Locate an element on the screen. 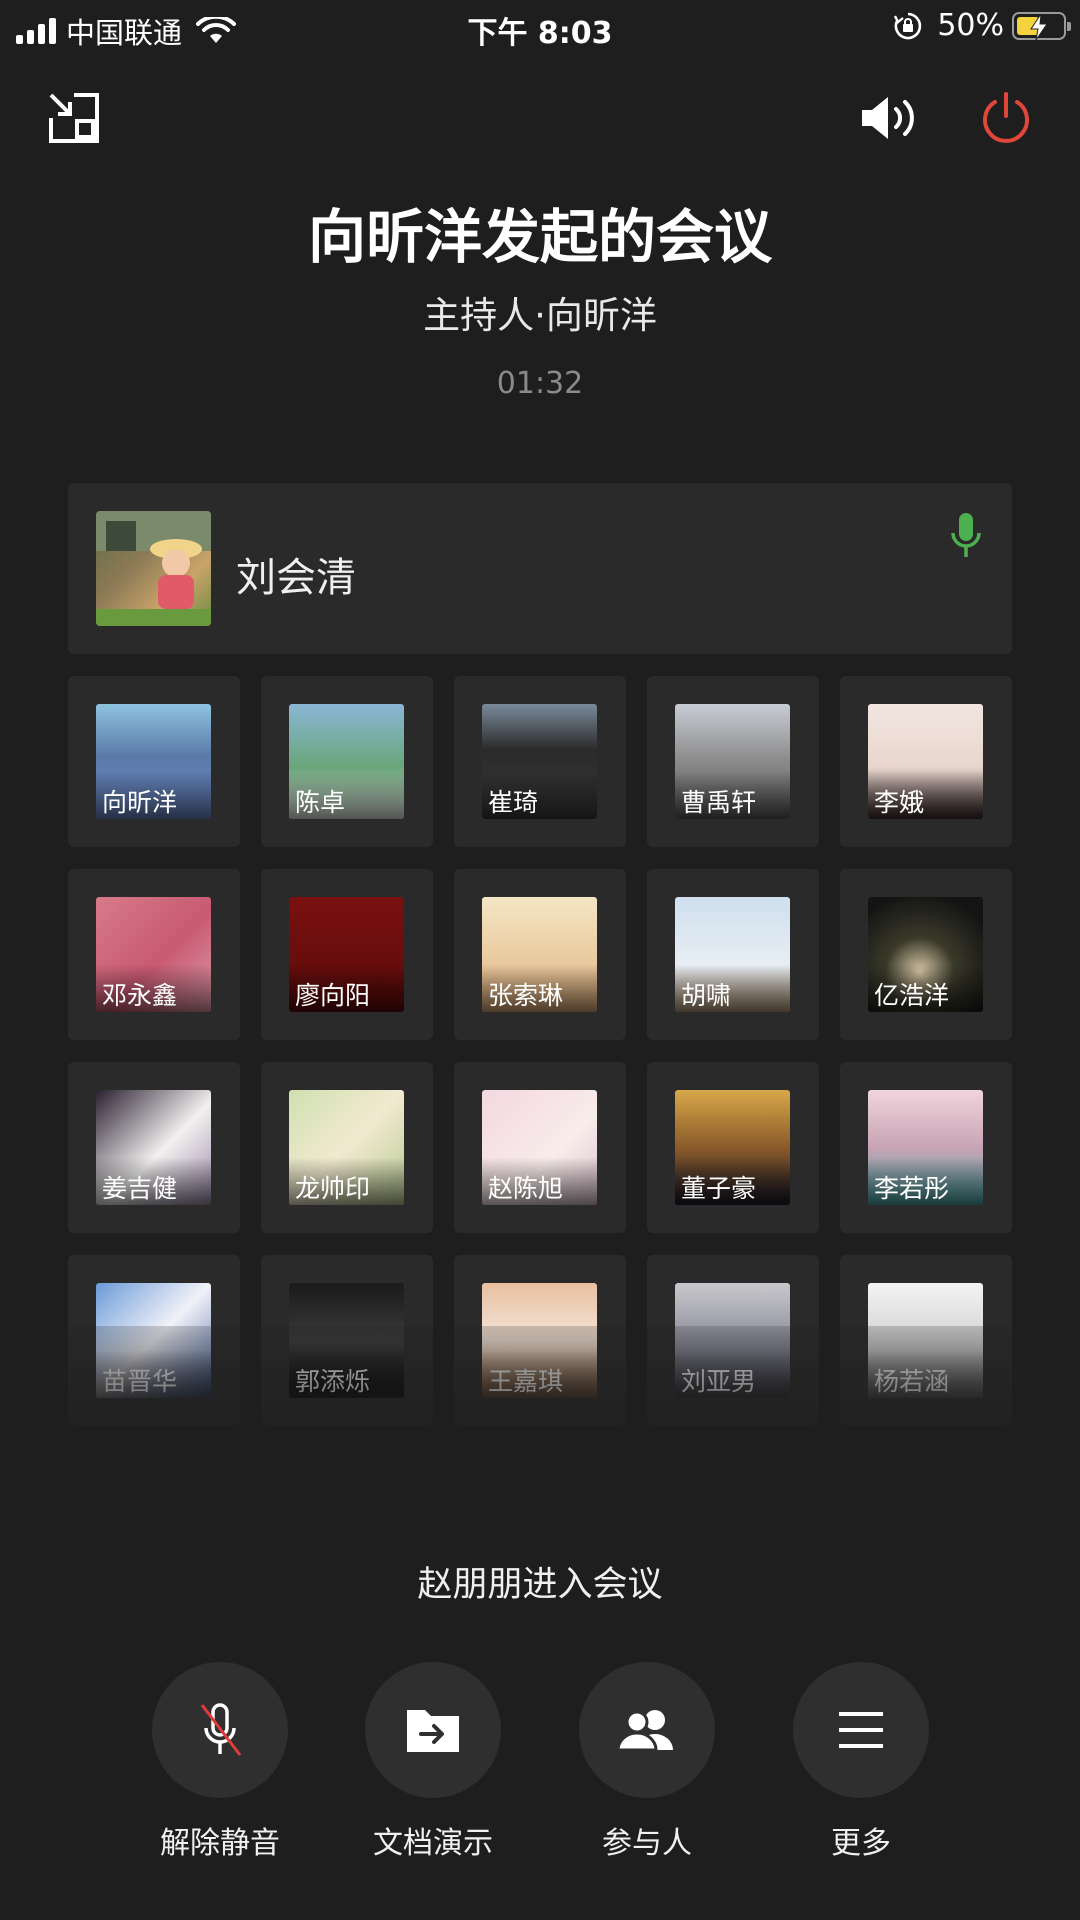  participant-name: 曹禹轩 is located at coordinates (719, 802).